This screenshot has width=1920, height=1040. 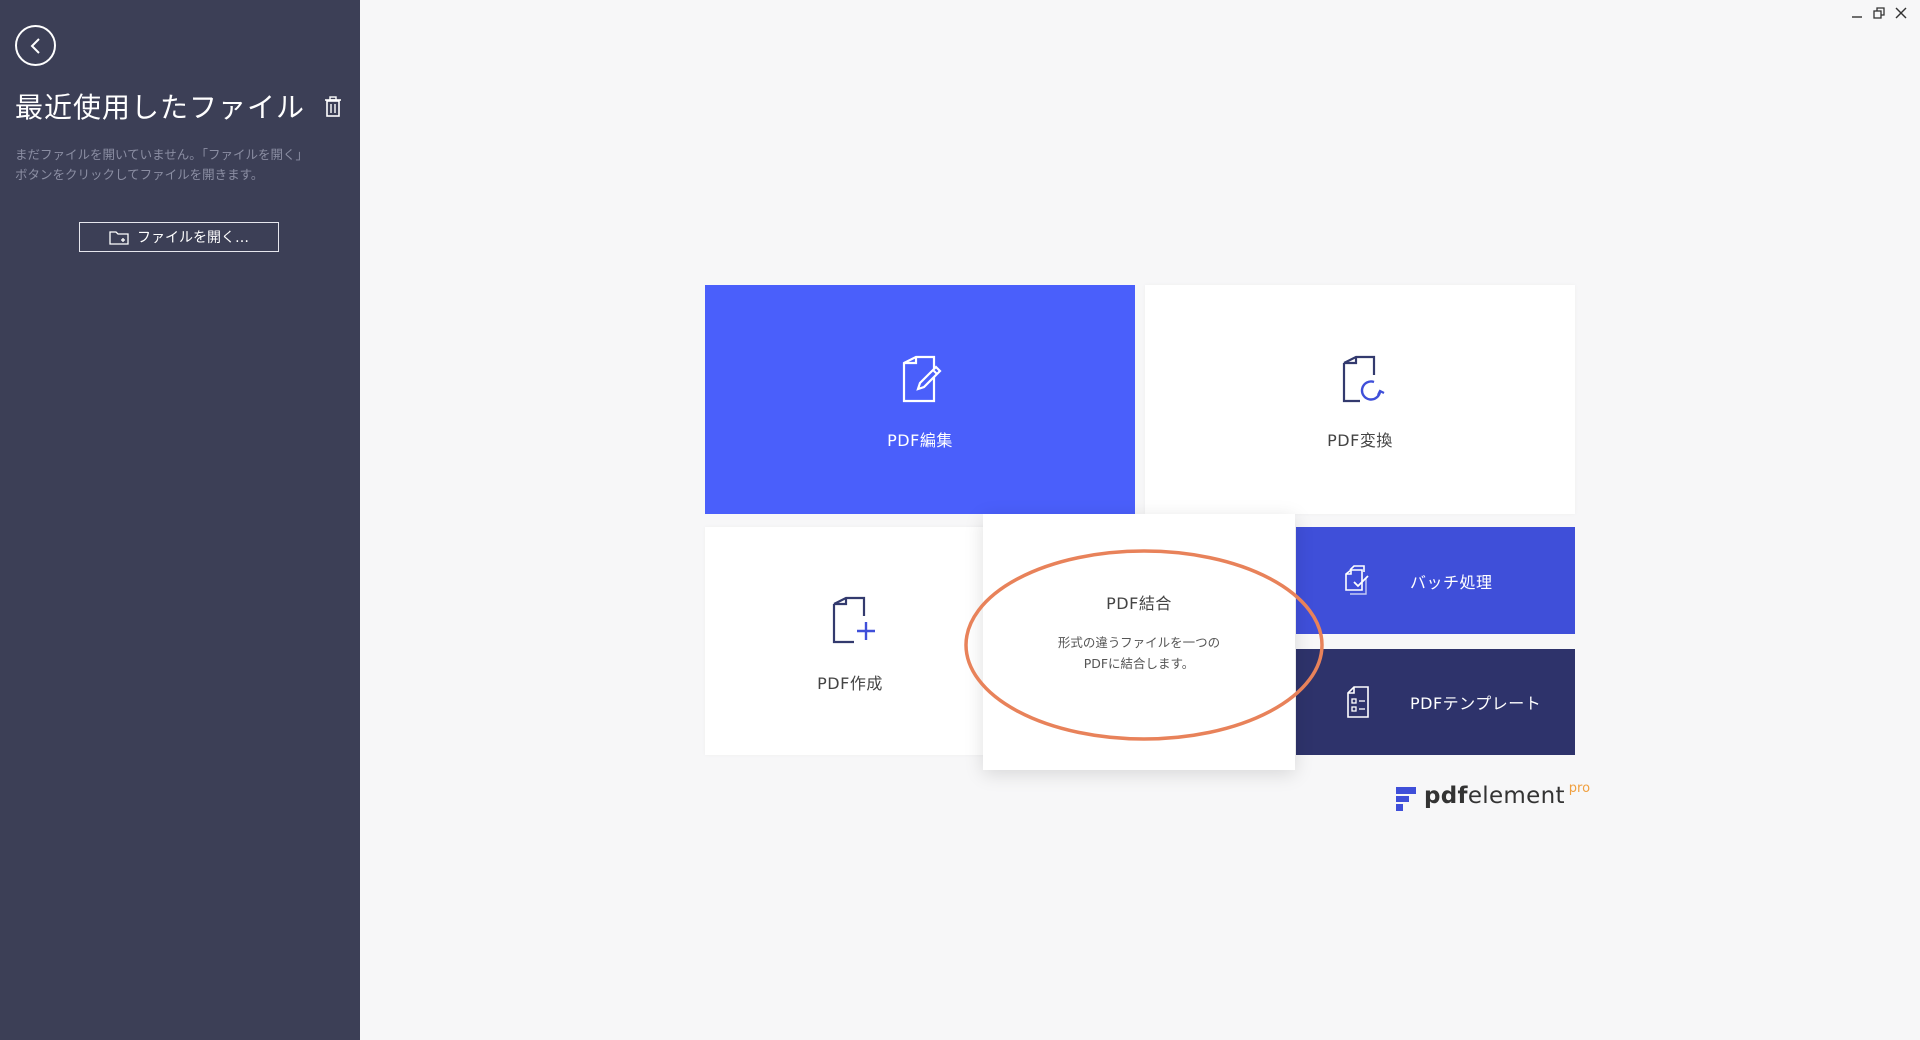 What do you see at coordinates (853, 620) in the screenshot?
I see `create-document-icon` at bounding box center [853, 620].